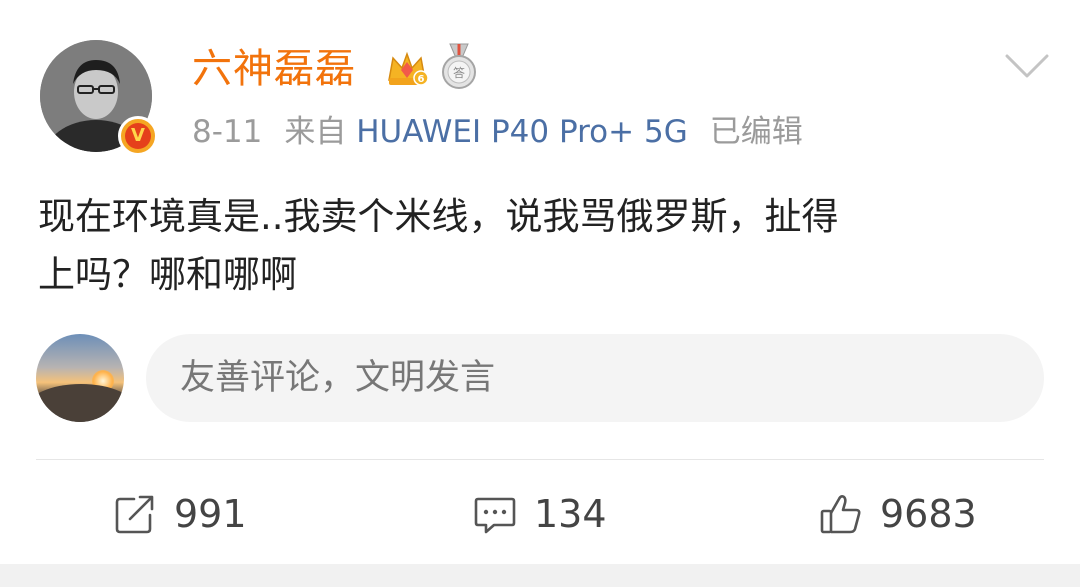  Describe the element at coordinates (407, 68) in the screenshot. I see `crown-icon: 6` at that location.